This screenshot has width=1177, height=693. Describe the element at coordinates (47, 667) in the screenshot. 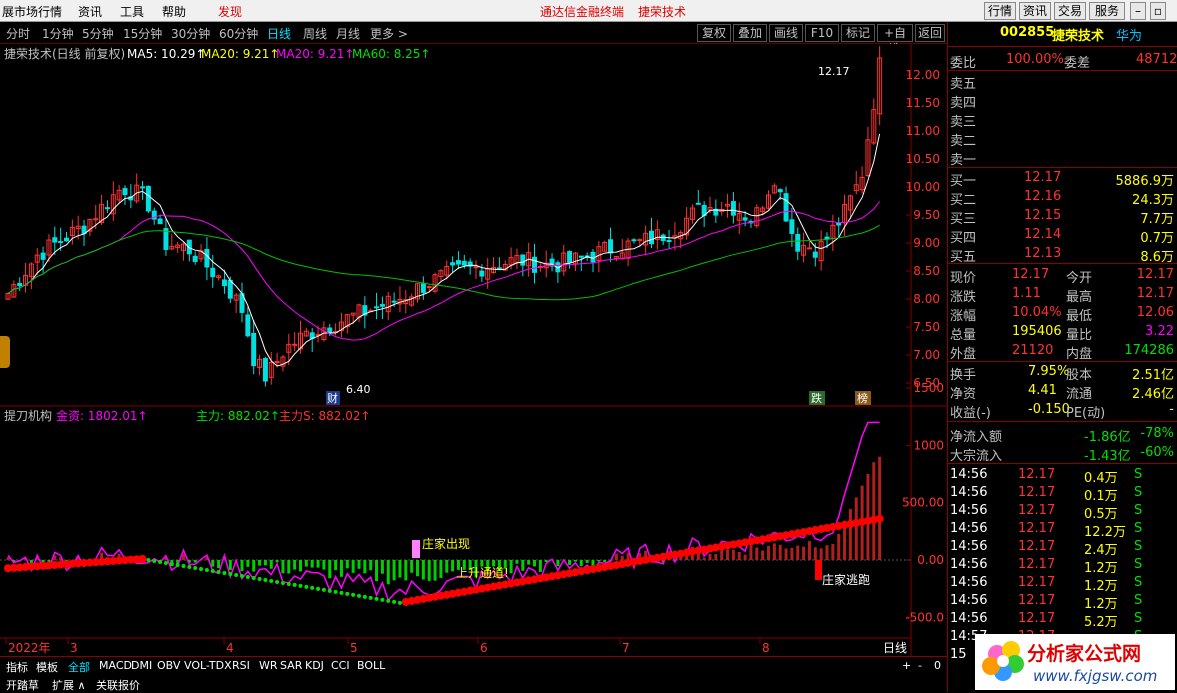

I see `tab-moban: 模板` at that location.